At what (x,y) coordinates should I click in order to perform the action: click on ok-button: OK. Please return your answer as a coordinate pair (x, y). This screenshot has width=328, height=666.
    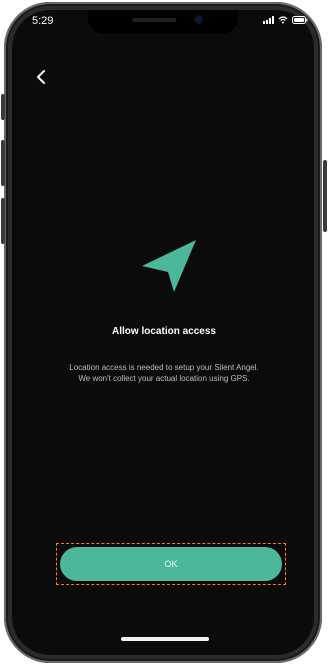
    Looking at the image, I should click on (171, 564).